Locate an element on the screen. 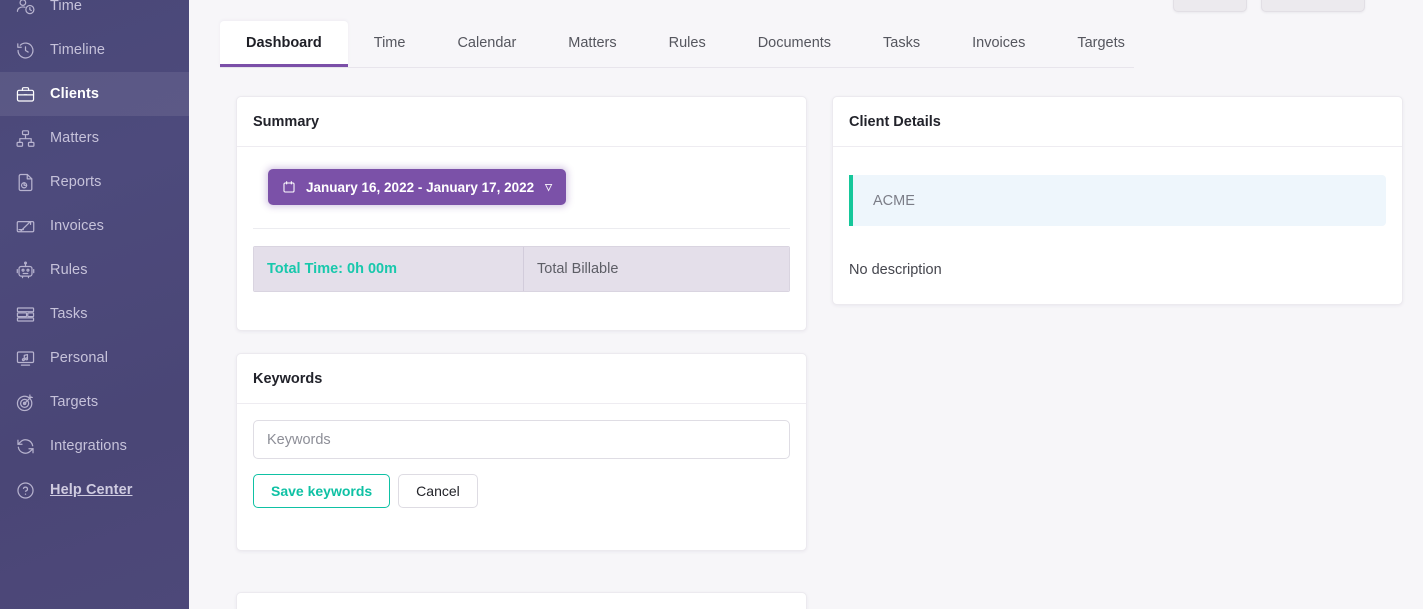 The height and width of the screenshot is (609, 1423). sidebar-item-integrations: Integrations is located at coordinates (94, 446).